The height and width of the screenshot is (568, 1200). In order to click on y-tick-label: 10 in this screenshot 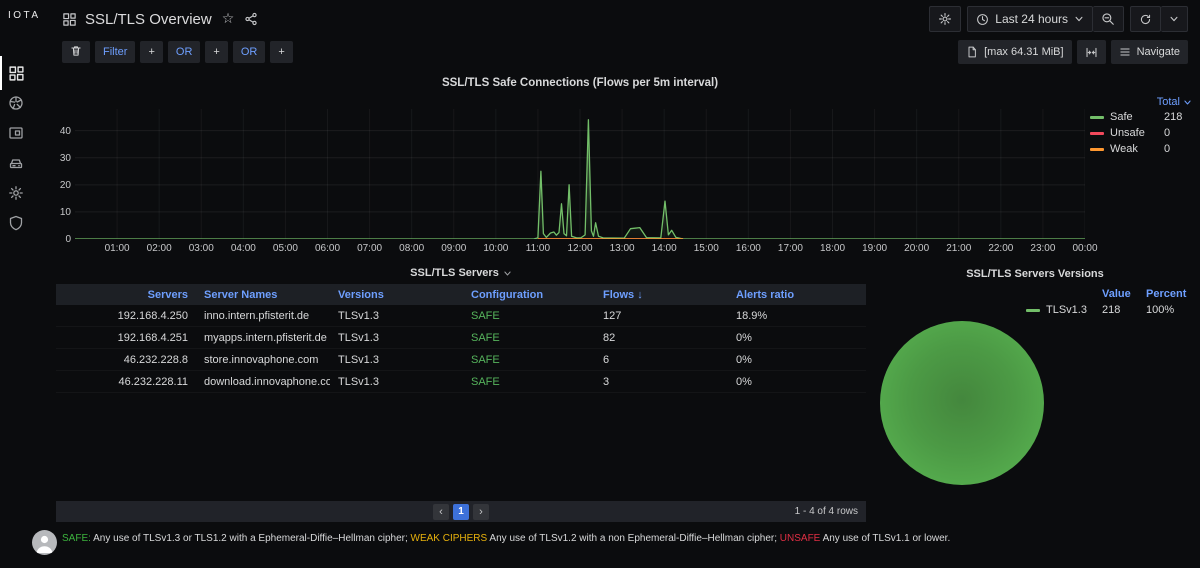, I will do `click(65, 212)`.